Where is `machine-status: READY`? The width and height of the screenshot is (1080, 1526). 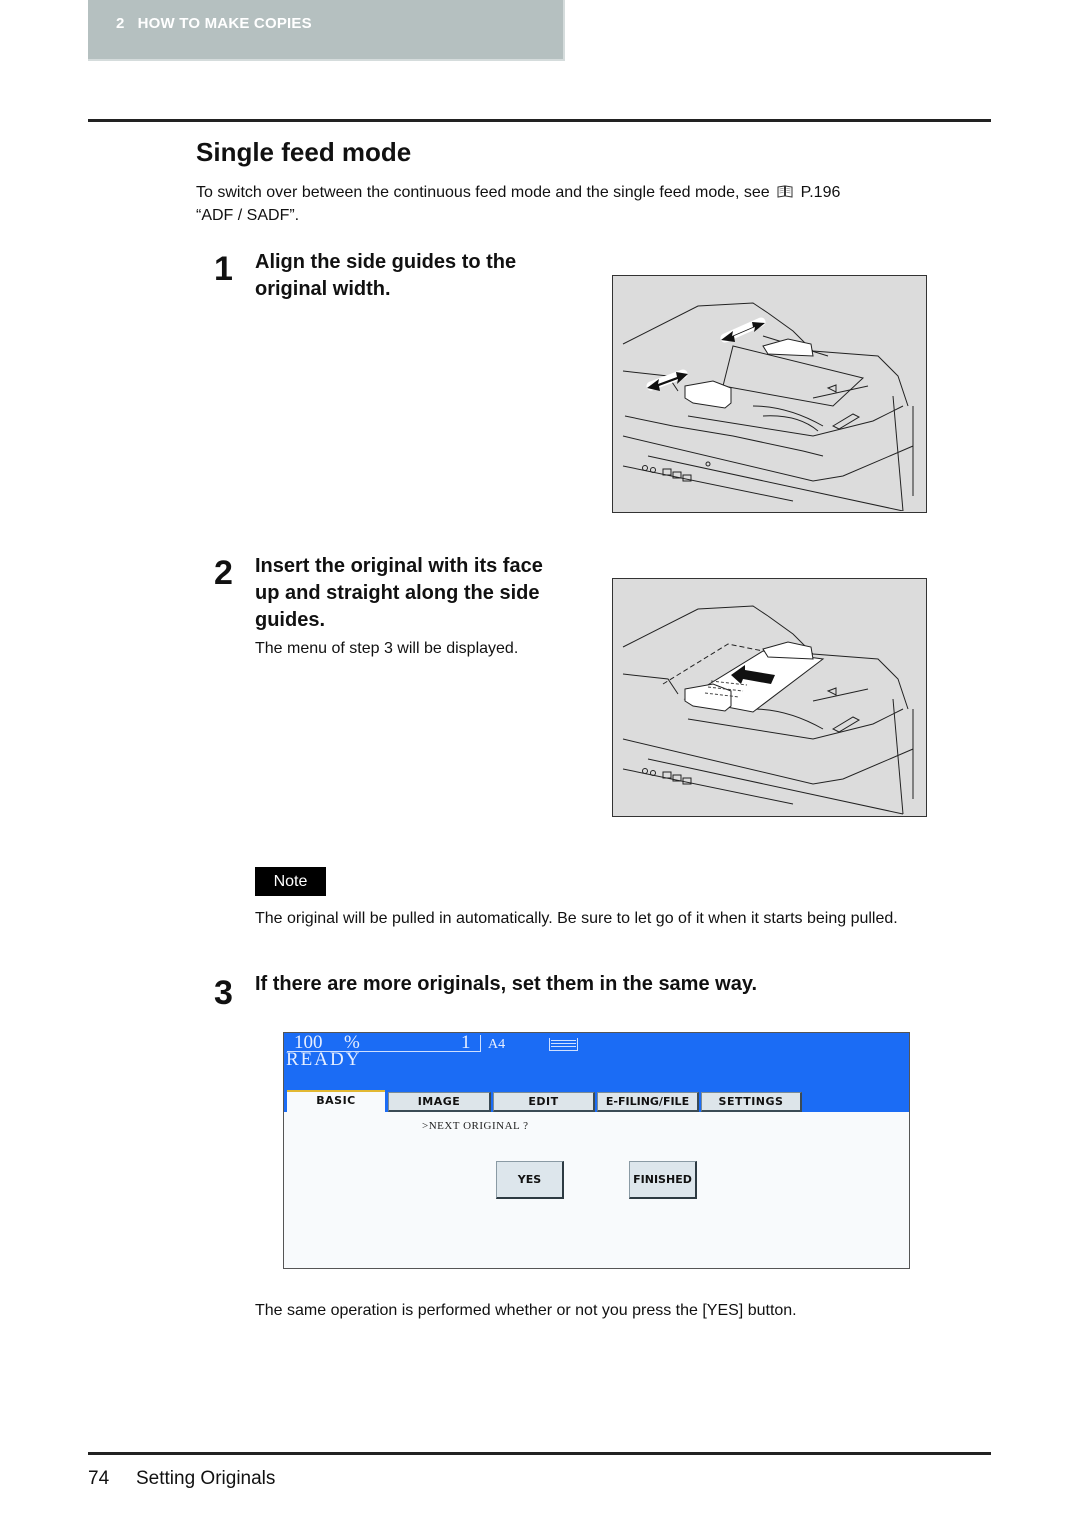
machine-status: READY is located at coordinates (324, 1059).